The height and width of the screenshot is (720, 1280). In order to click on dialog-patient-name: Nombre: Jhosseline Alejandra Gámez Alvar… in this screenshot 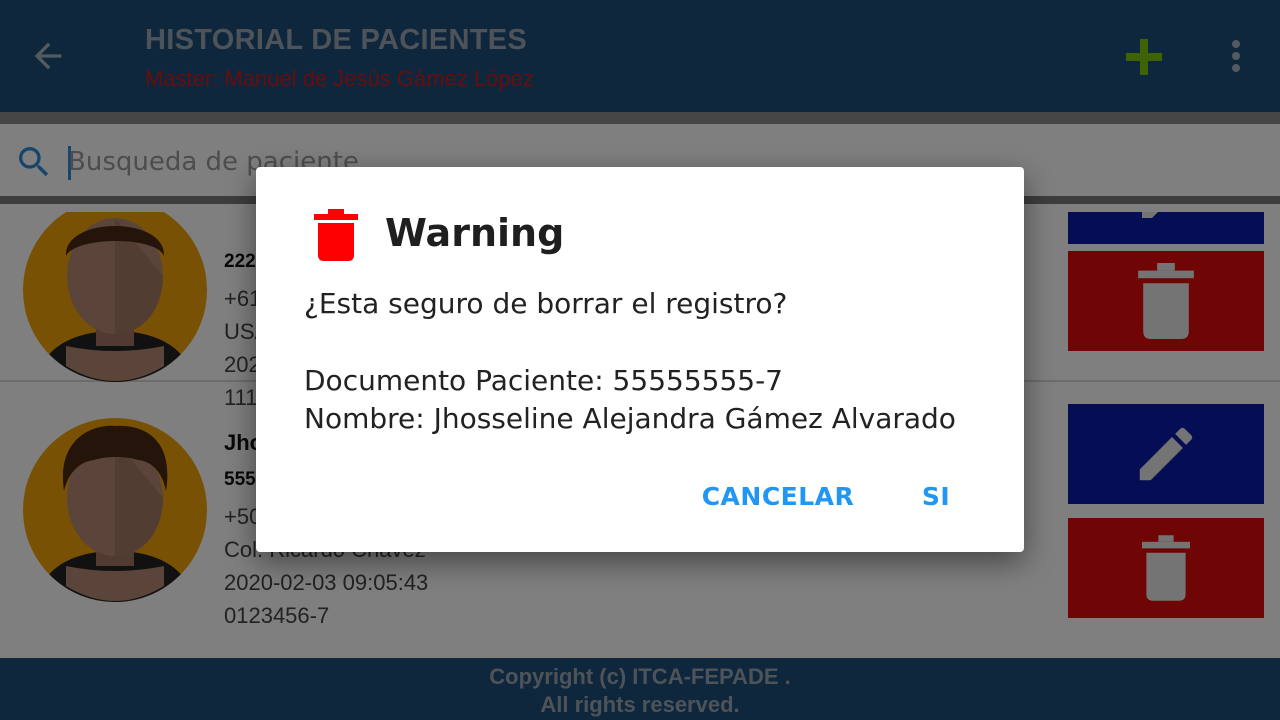, I will do `click(630, 418)`.